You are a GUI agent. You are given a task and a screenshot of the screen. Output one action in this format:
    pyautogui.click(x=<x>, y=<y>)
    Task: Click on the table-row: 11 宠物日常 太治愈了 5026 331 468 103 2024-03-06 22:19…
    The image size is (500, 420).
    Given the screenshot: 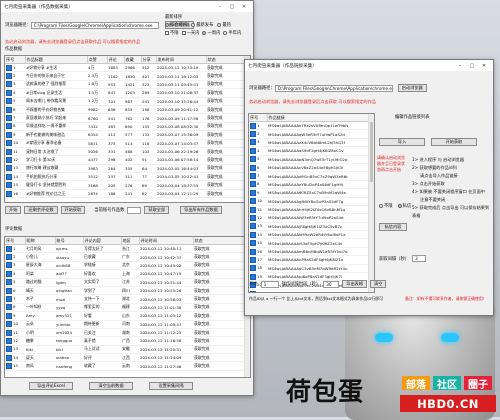 What is the action you would take?
    pyautogui.click(x=127, y=152)
    